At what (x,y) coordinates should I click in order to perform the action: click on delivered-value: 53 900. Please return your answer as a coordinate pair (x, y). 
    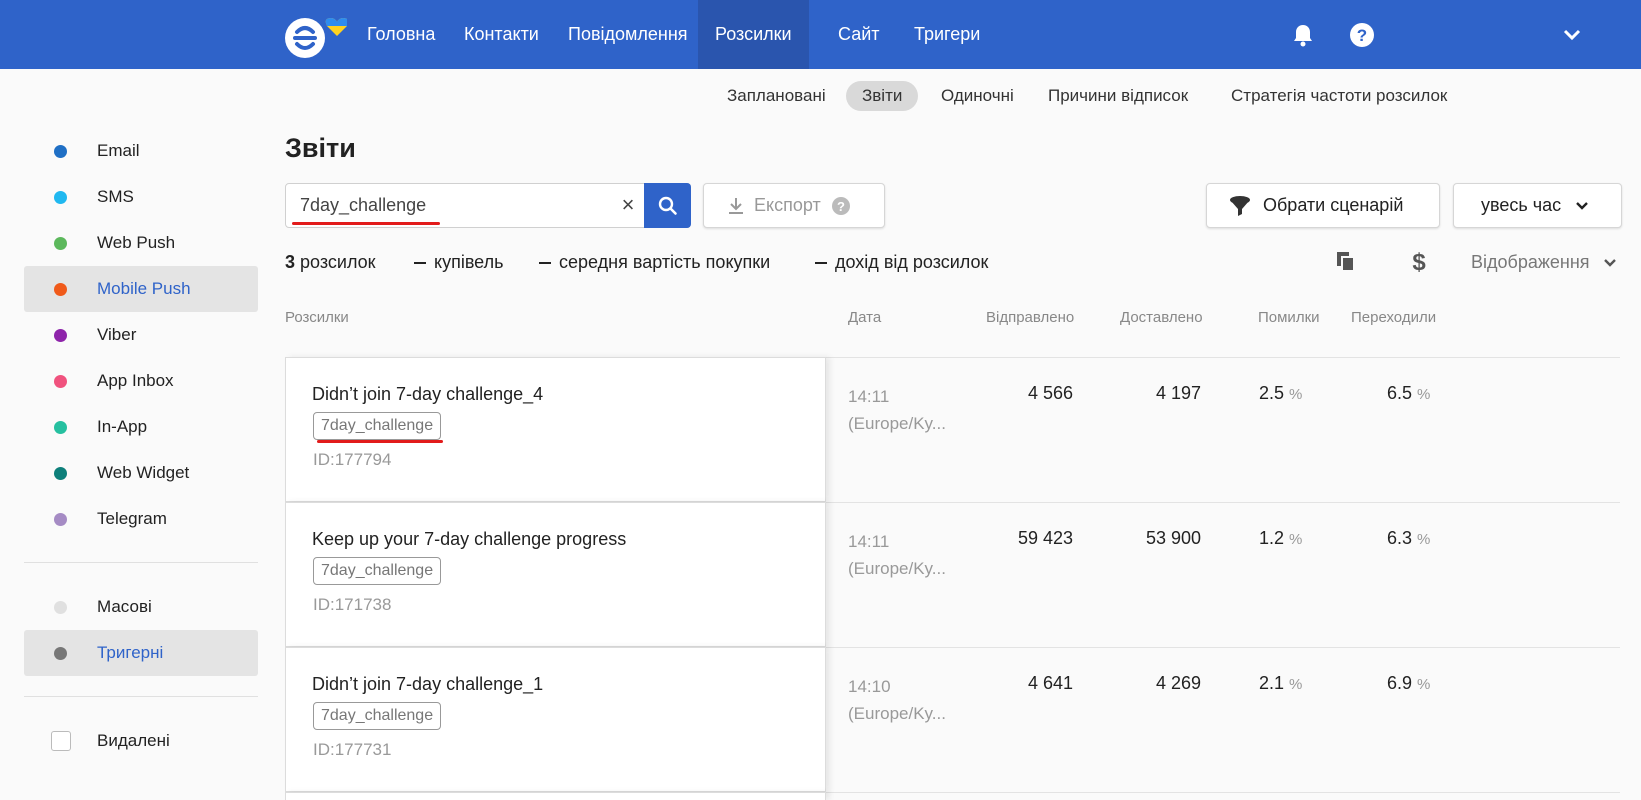
    Looking at the image, I should click on (1173, 538).